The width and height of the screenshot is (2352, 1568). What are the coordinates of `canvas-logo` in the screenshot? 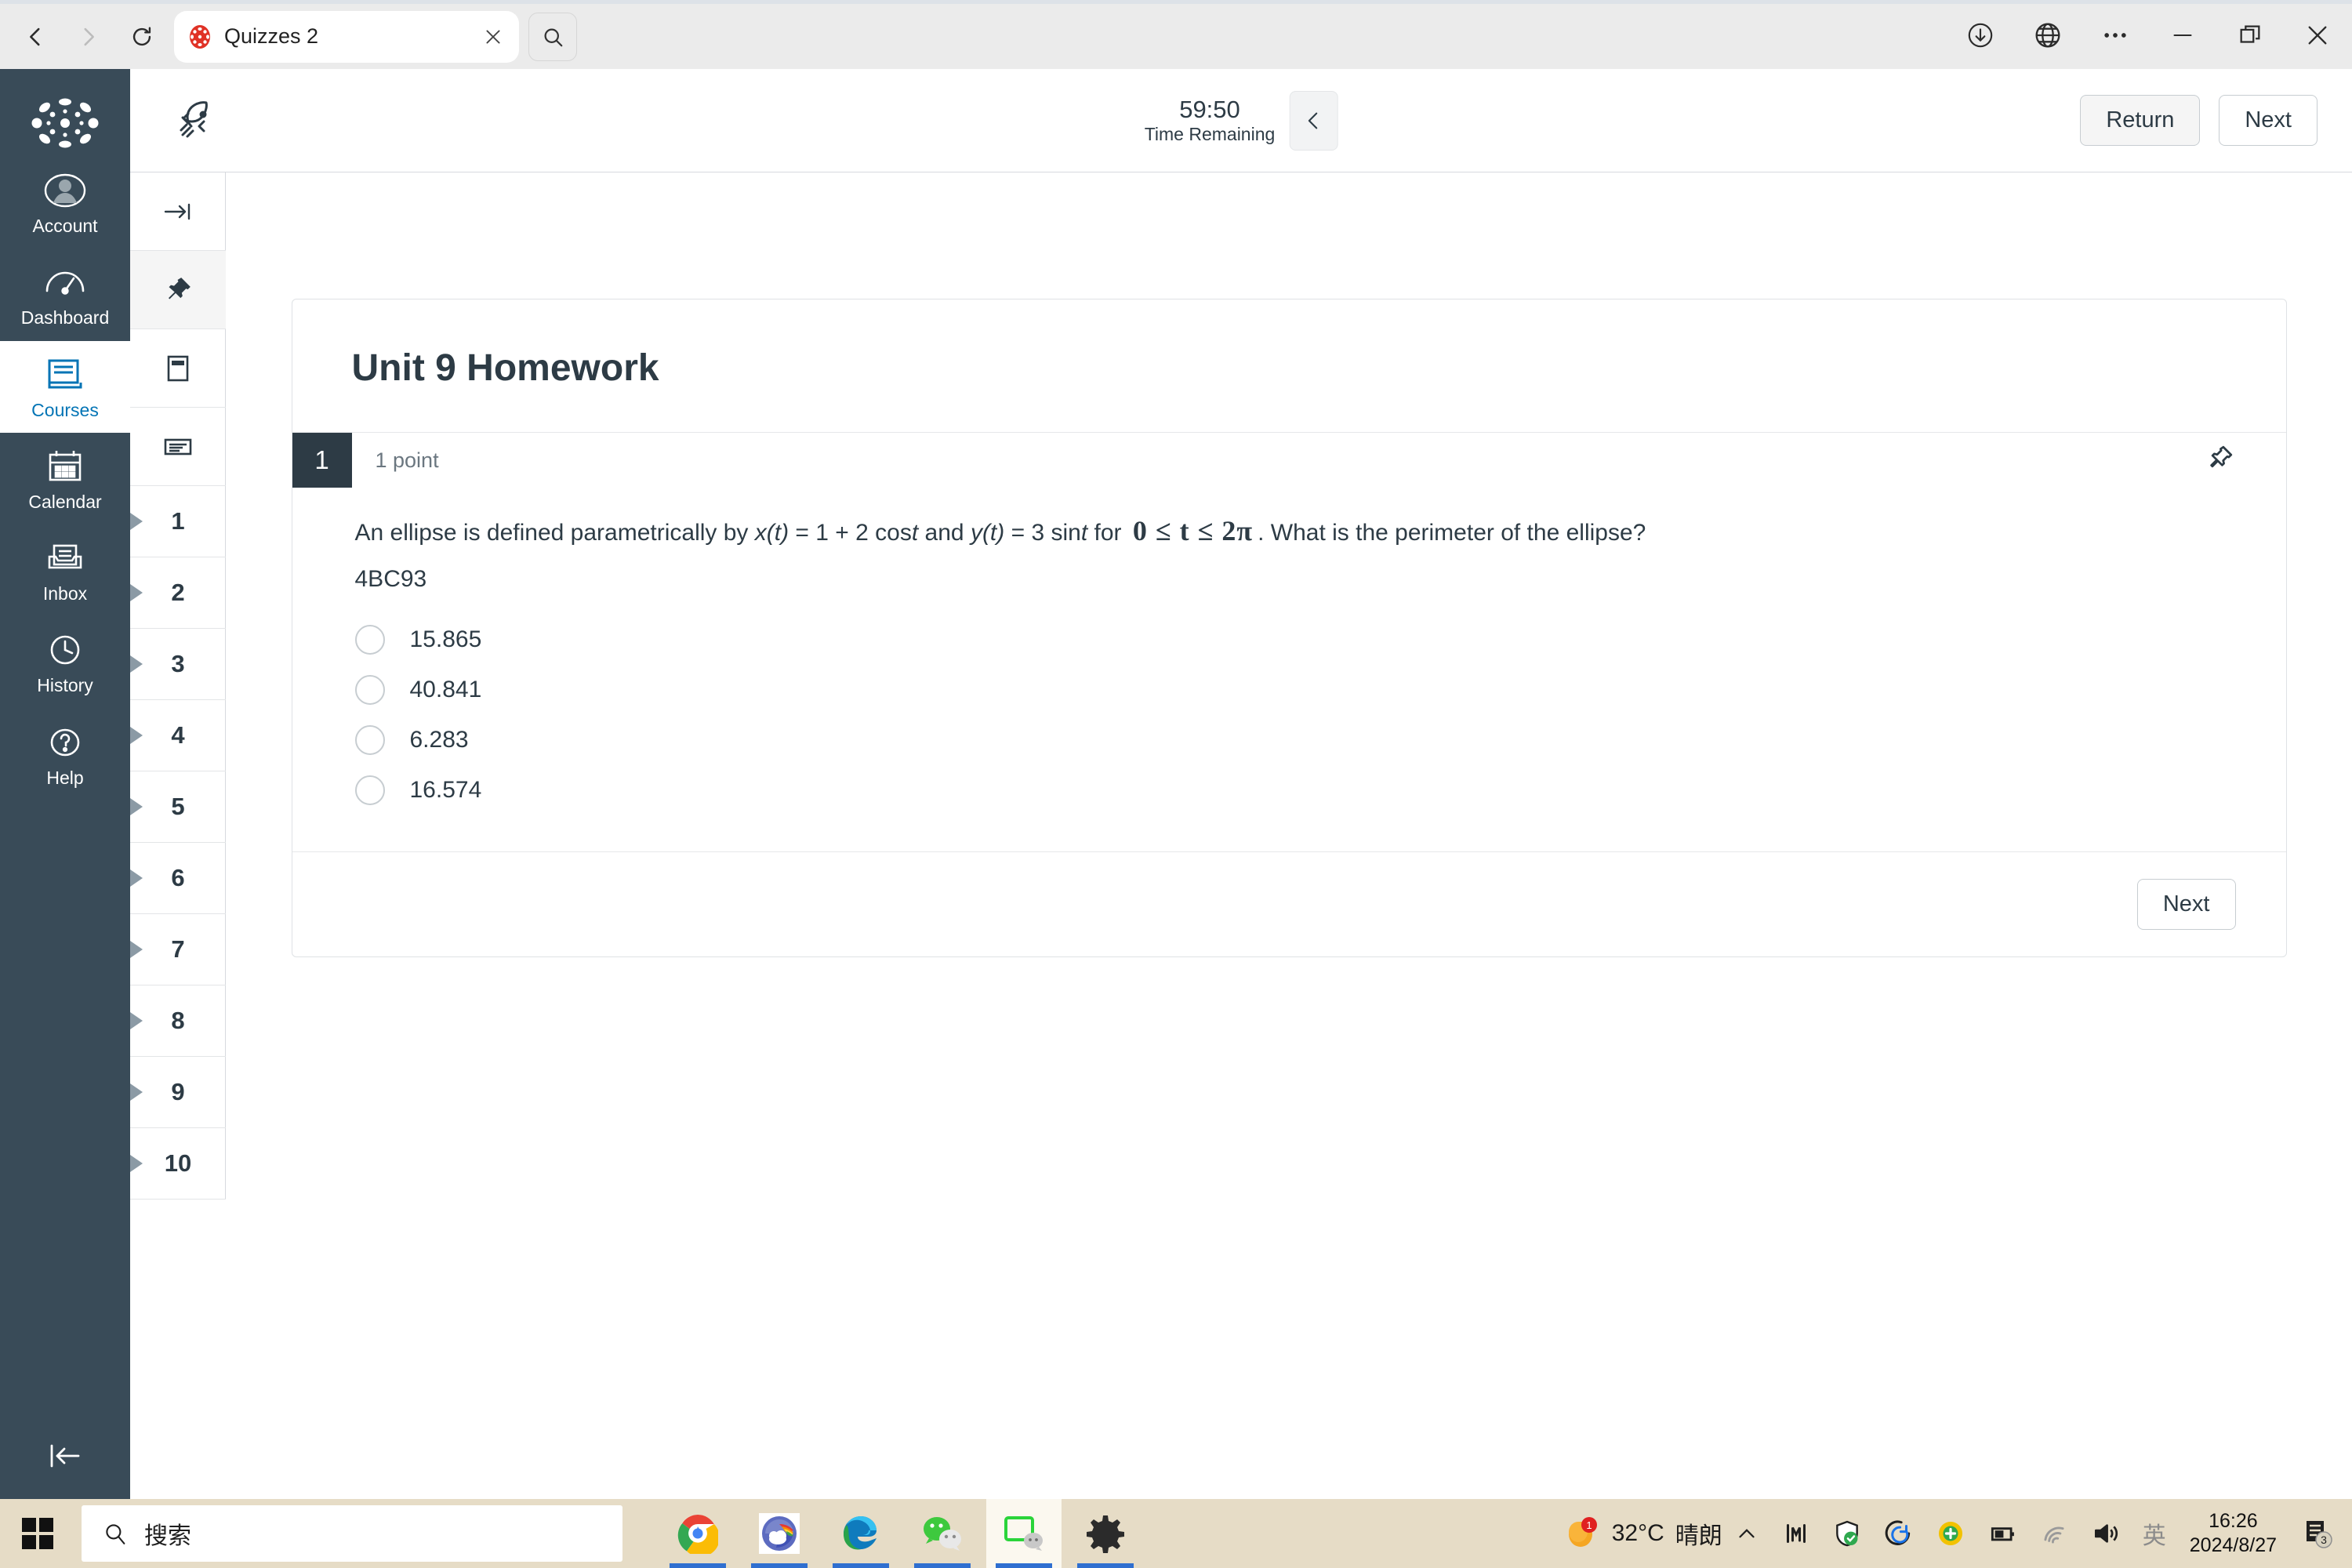 It's located at (65, 123).